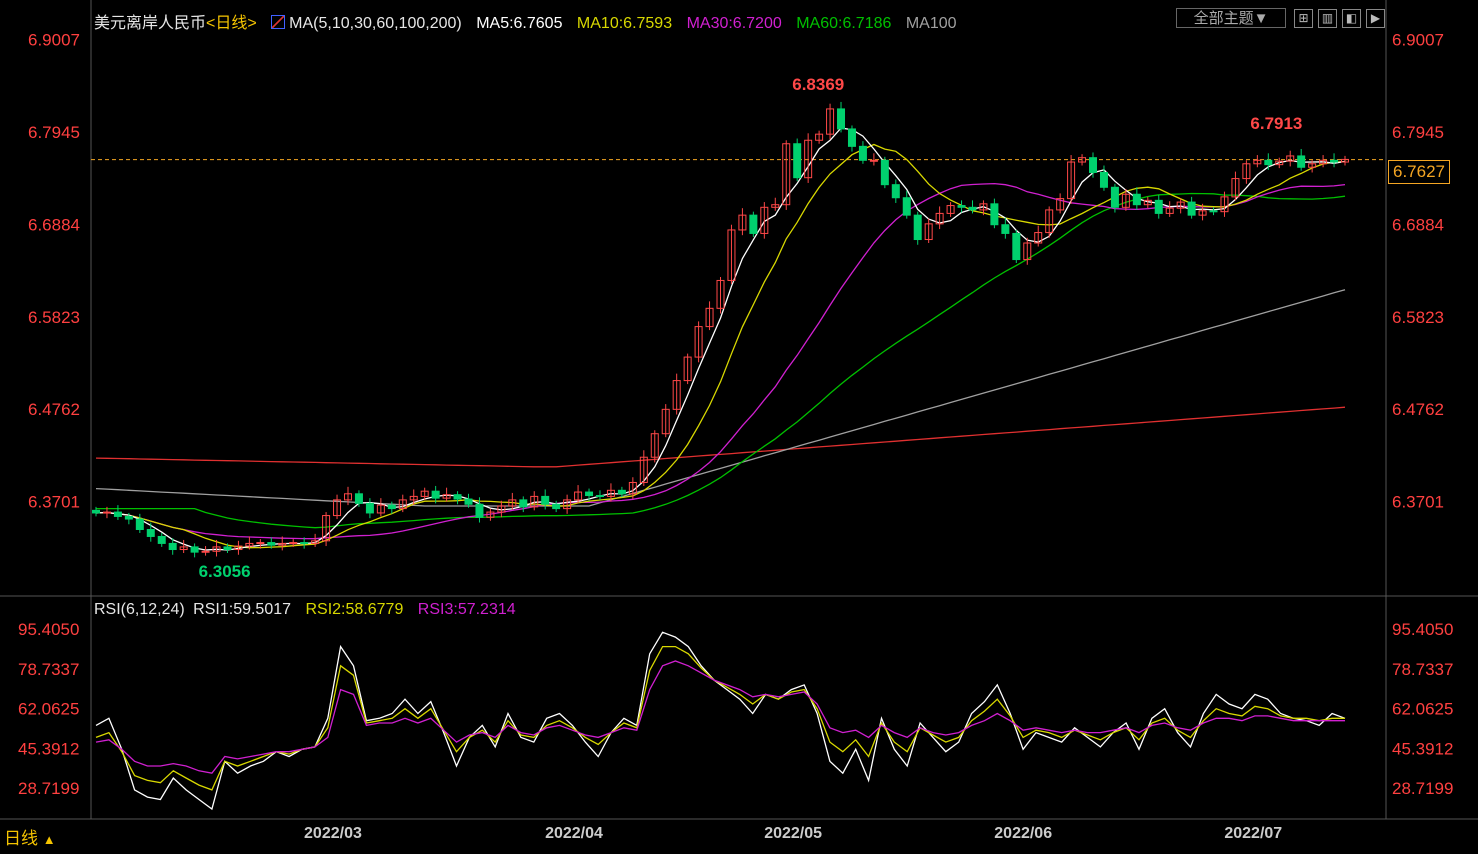 This screenshot has width=1478, height=854. I want to click on period-button: 日线 ▲, so click(30, 836).